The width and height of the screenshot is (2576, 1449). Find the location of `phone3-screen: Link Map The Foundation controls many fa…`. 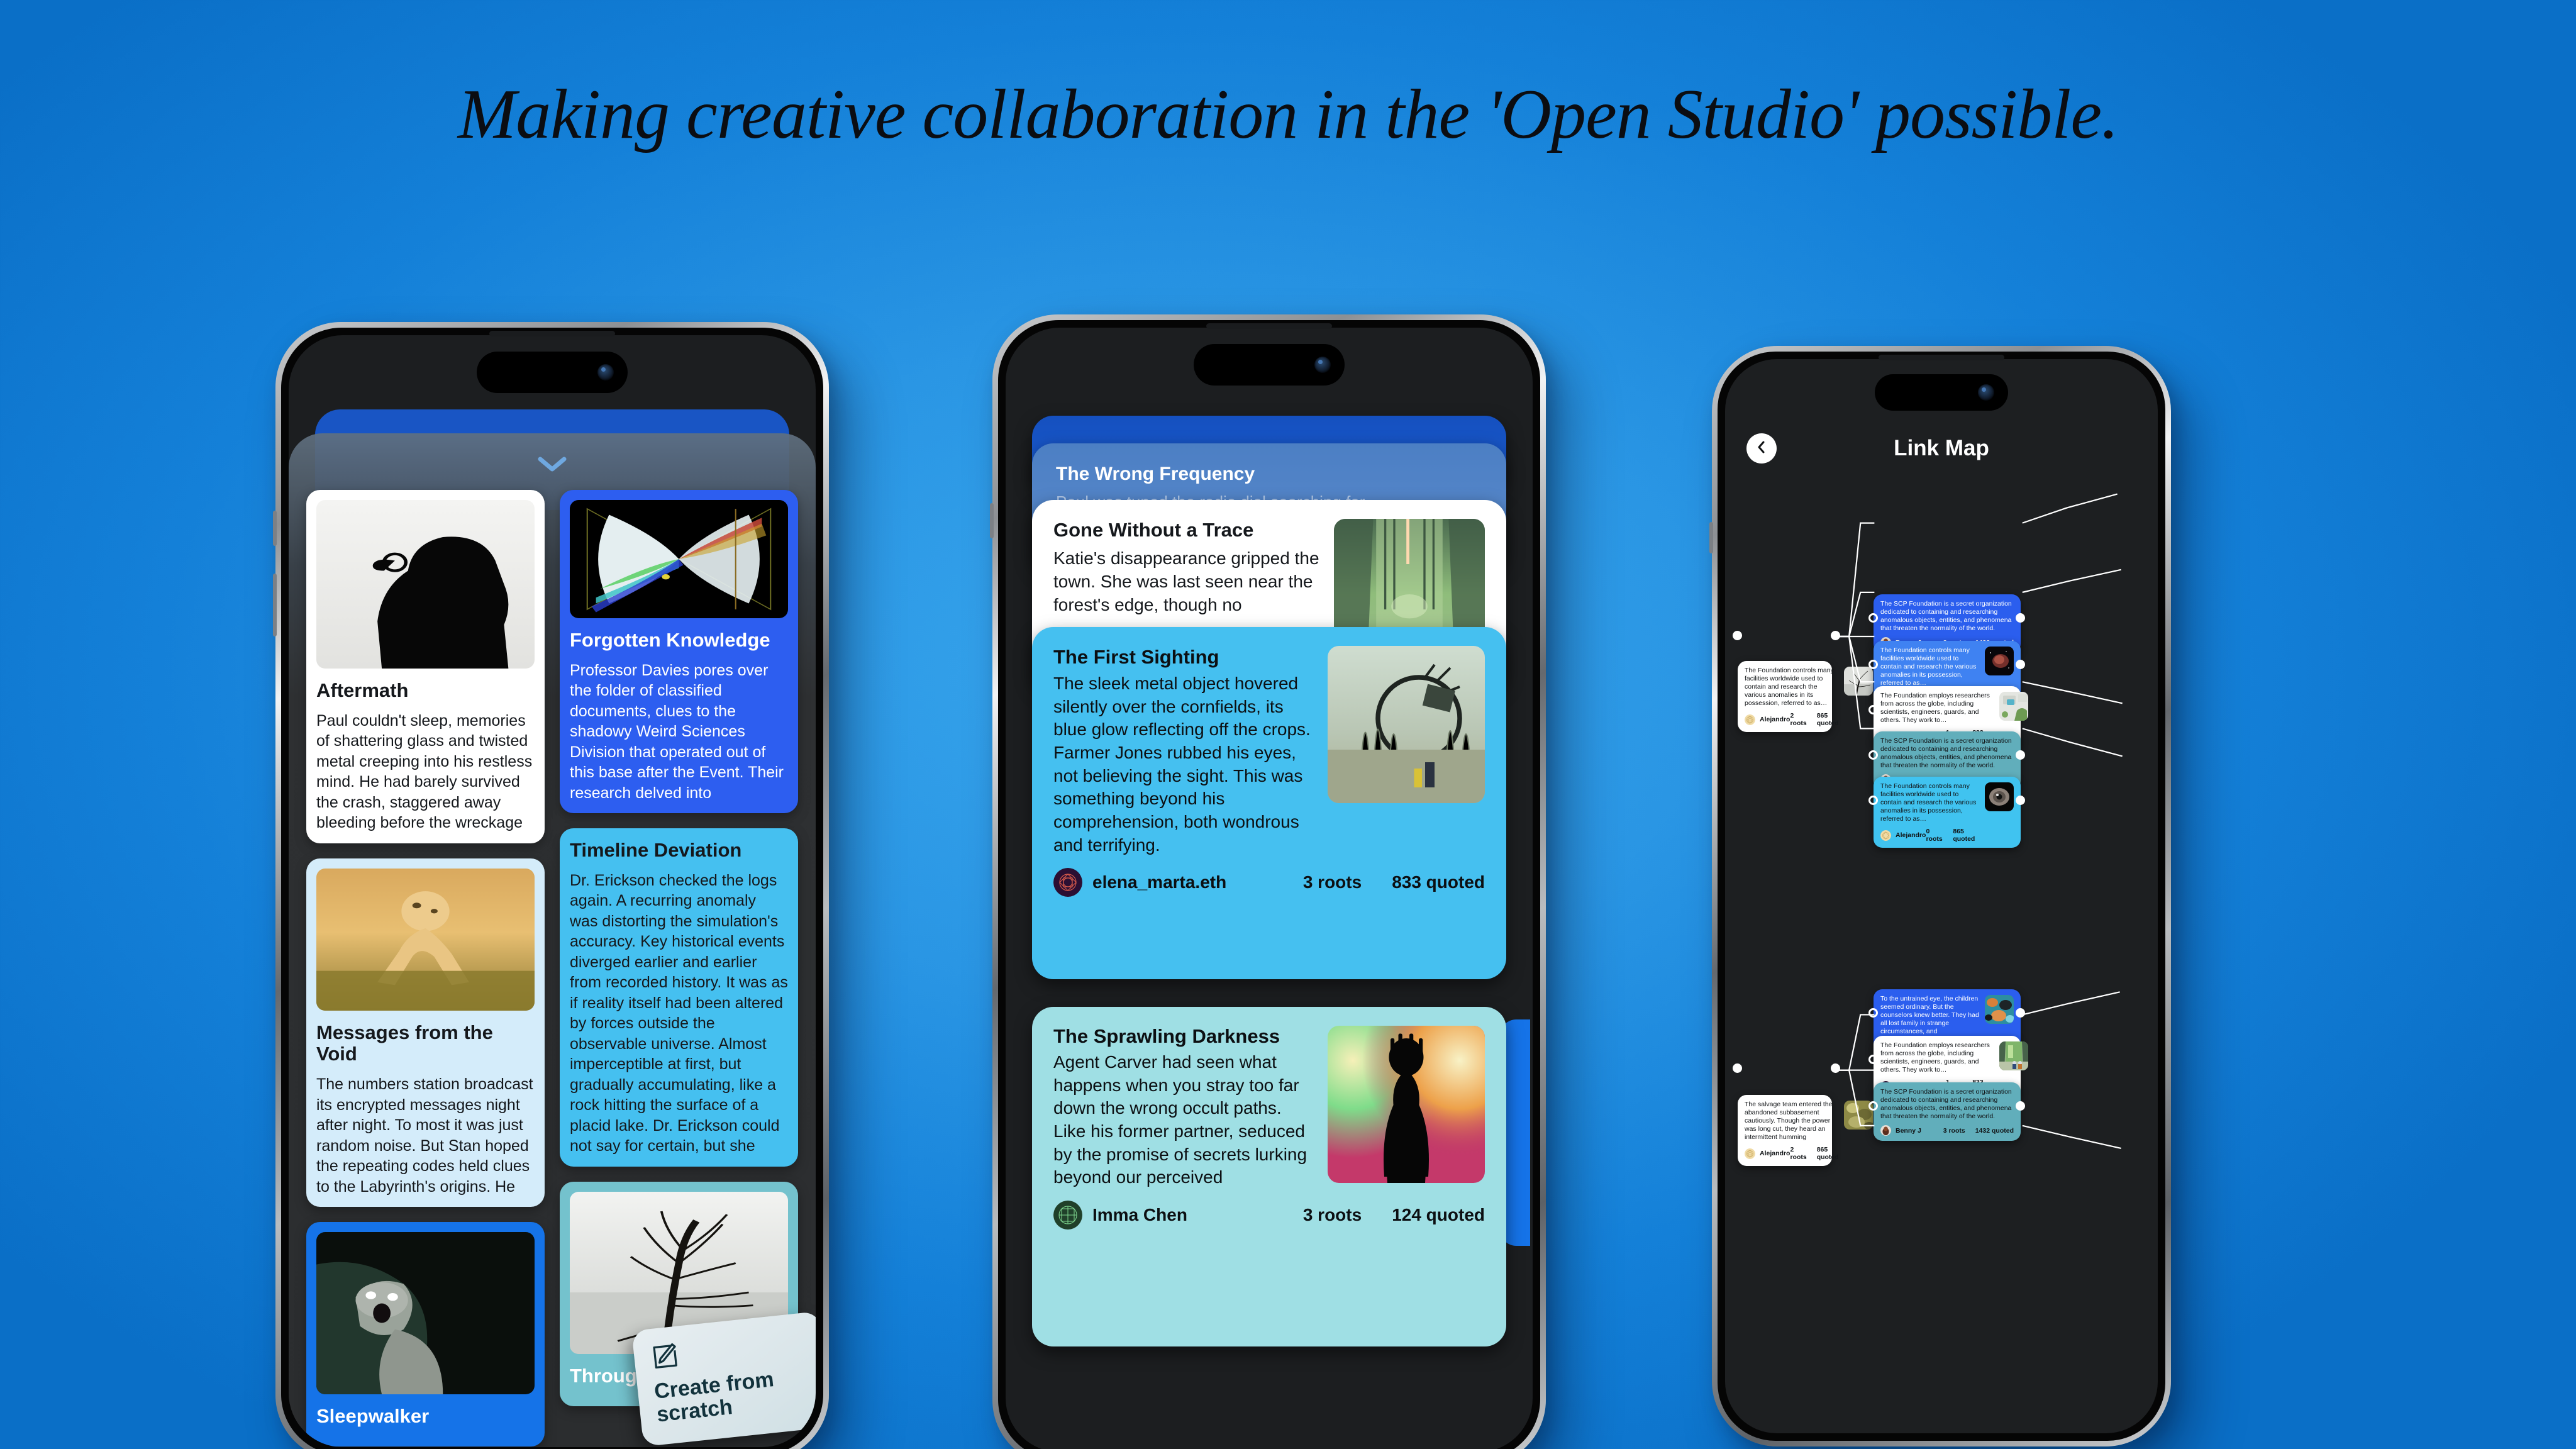

phone3-screen: Link Map The Foundation controls many fa… is located at coordinates (1941, 896).